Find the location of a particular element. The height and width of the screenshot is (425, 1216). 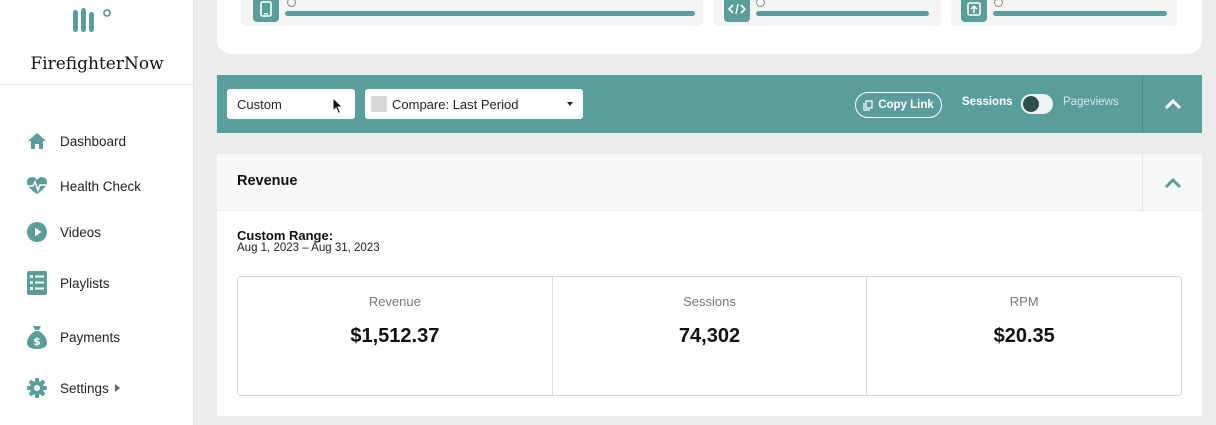

gear-icon is located at coordinates (37, 388).